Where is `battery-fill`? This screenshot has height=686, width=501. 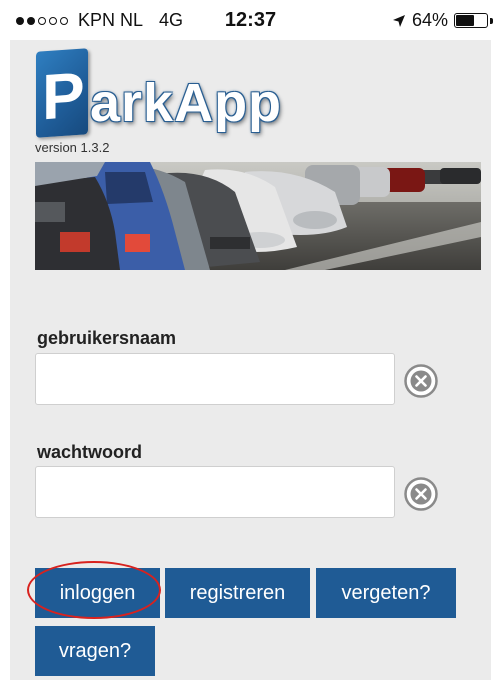 battery-fill is located at coordinates (465, 20).